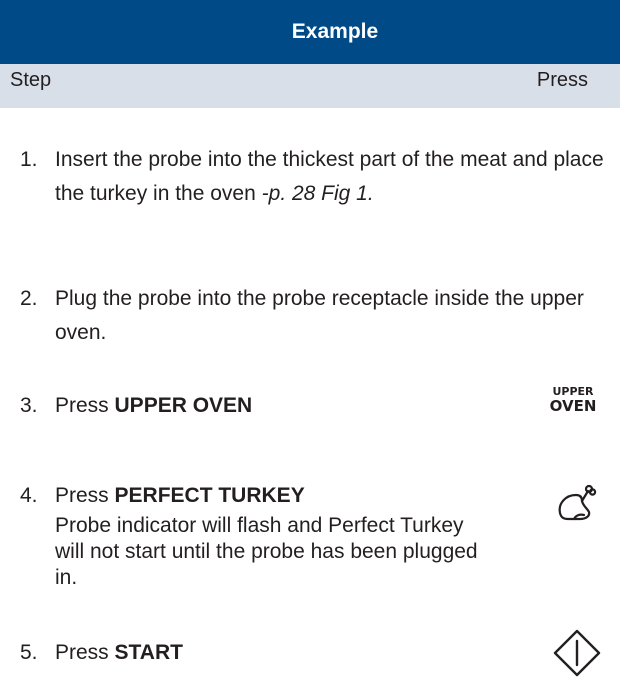 The image size is (620, 685). I want to click on column-header-bar: Step Press, so click(310, 86).